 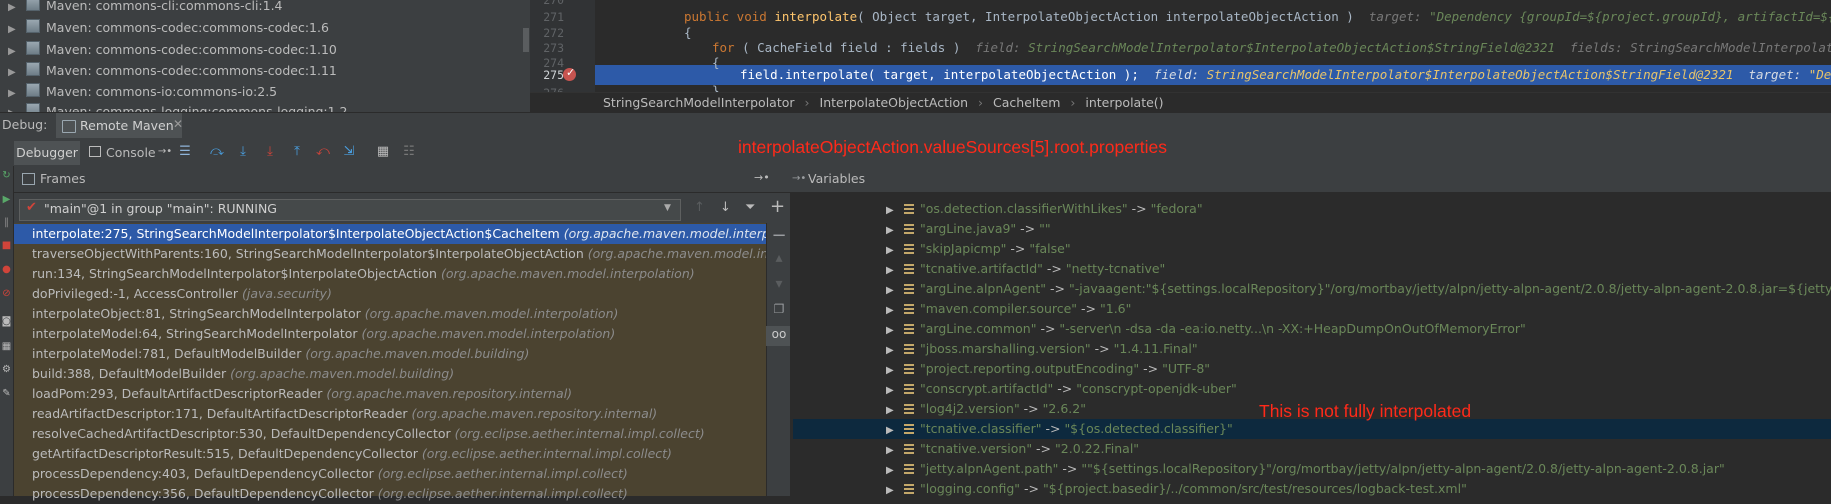 What do you see at coordinates (777, 206) in the screenshot?
I see `new-watch-icon: +` at bounding box center [777, 206].